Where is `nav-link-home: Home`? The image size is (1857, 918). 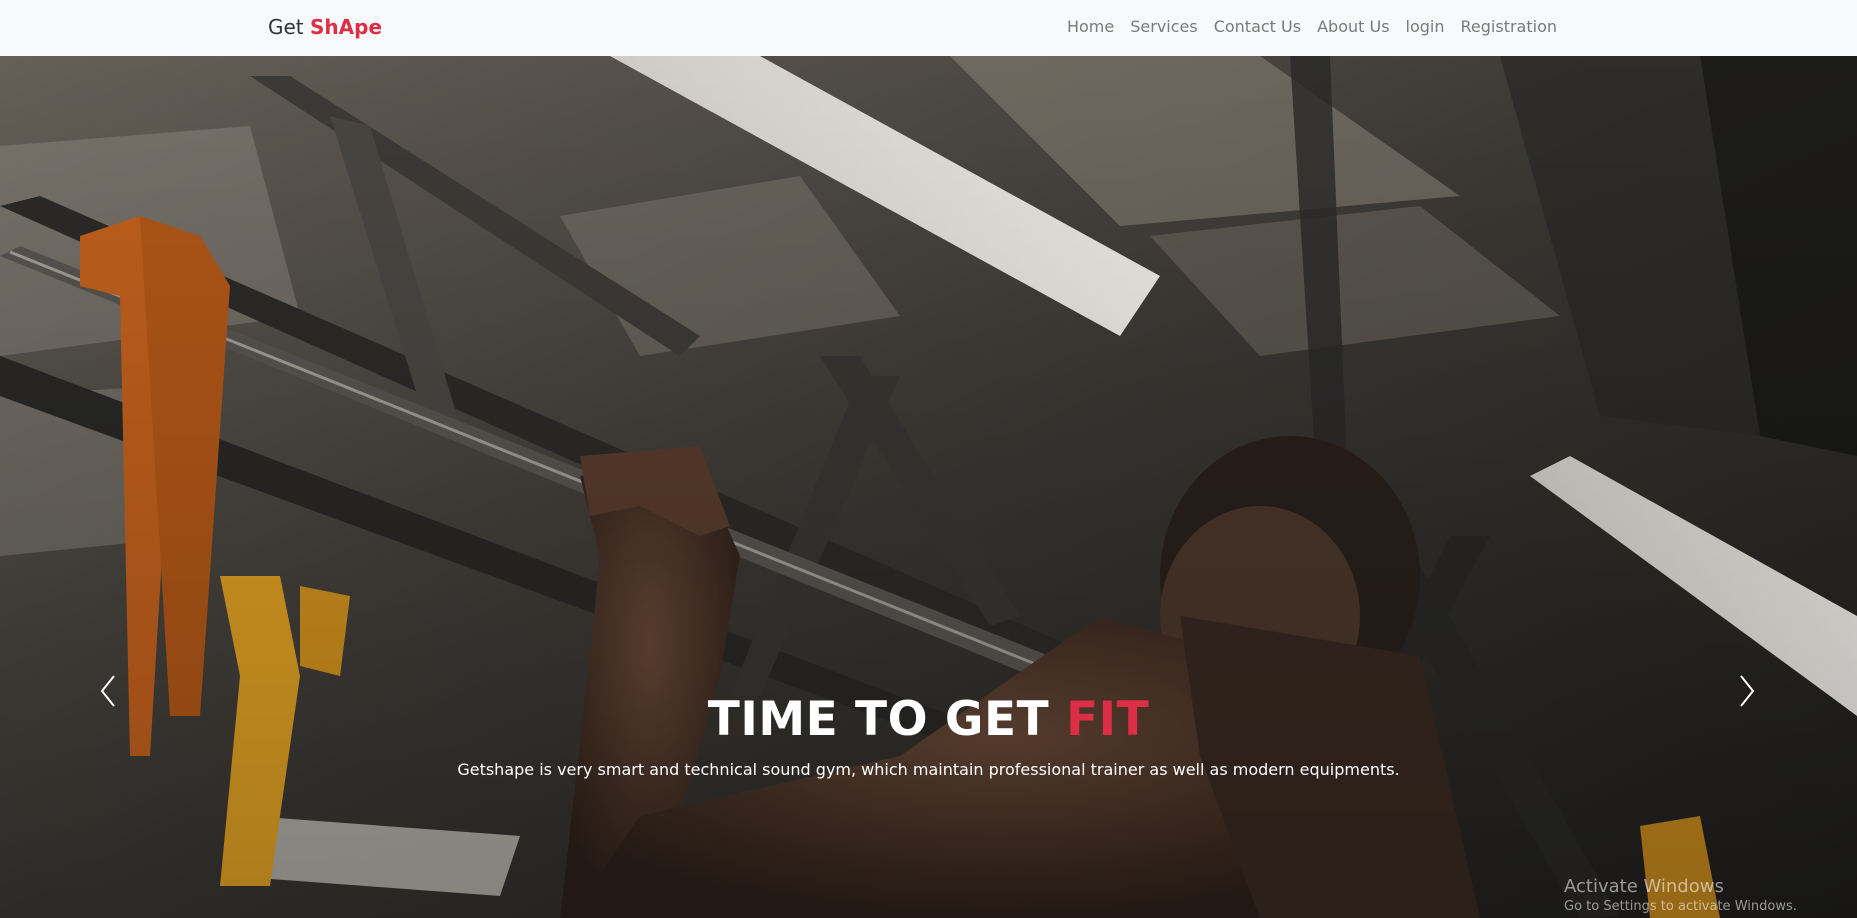
nav-link-home: Home is located at coordinates (1090, 26).